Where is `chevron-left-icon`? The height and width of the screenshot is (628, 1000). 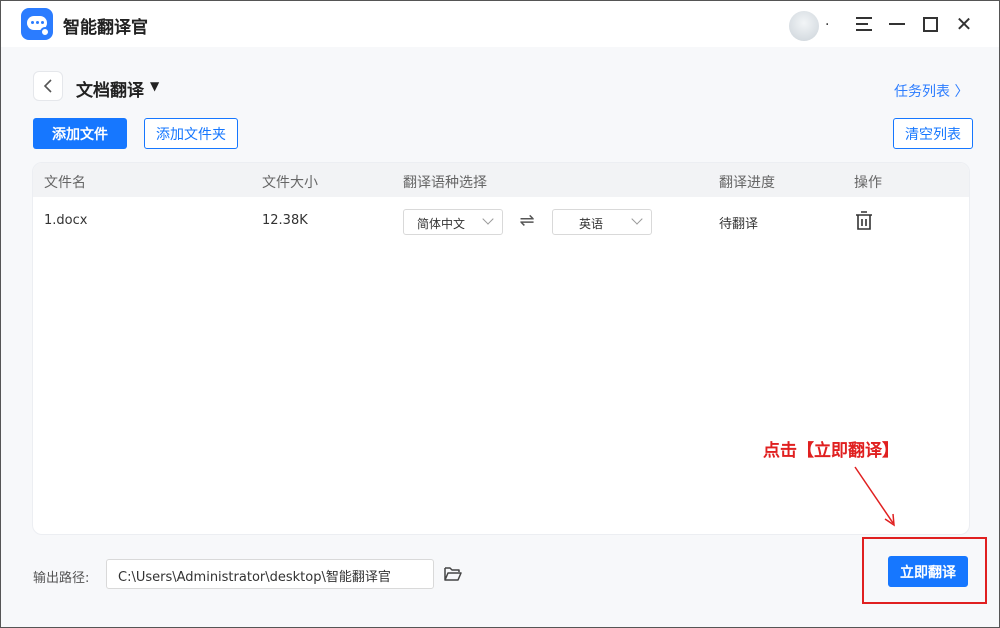 chevron-left-icon is located at coordinates (47, 86).